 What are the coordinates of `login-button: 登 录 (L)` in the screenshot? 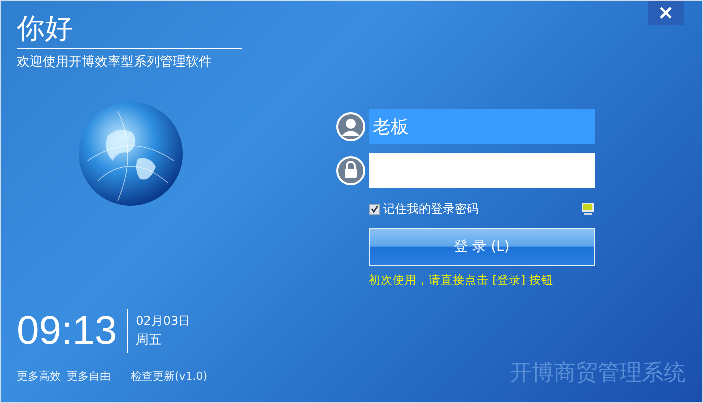 It's located at (482, 247).